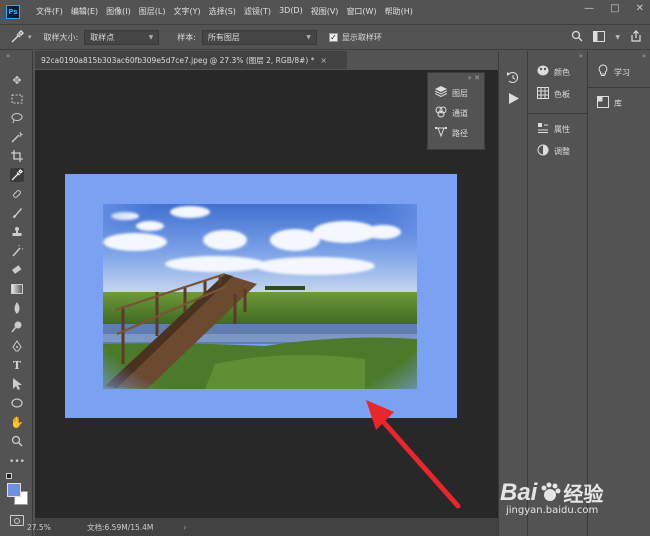 The height and width of the screenshot is (536, 650). Describe the element at coordinates (30, 37) in the screenshot. I see `tool-preset-chevron-icon: ▾` at that location.